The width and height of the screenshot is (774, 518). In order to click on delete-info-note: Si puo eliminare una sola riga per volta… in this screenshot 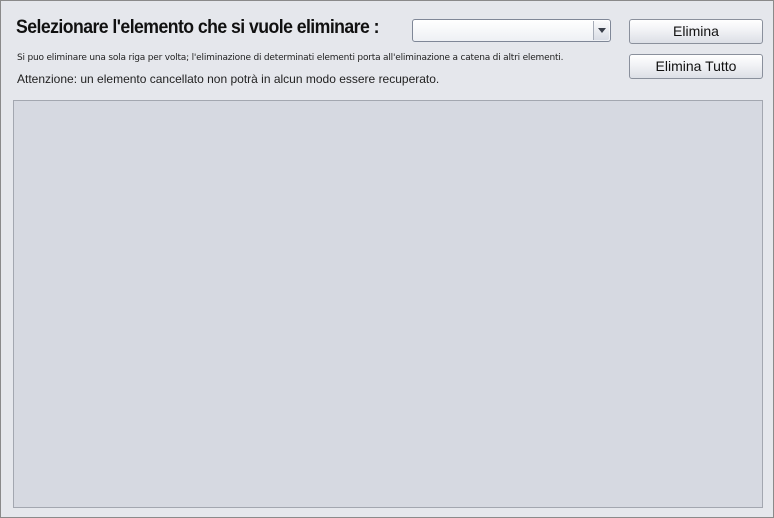, I will do `click(290, 58)`.